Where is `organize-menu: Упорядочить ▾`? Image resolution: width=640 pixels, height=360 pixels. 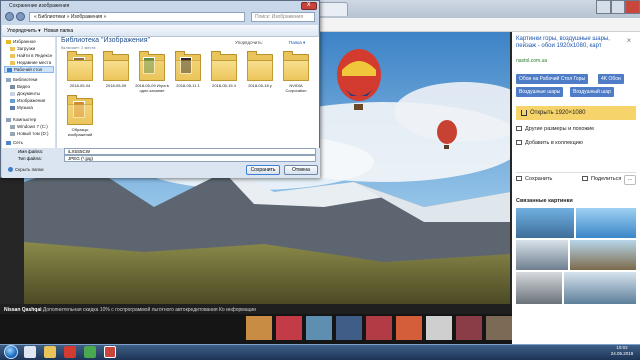
organize-menu: Упорядочить ▾ is located at coordinates (24, 31).